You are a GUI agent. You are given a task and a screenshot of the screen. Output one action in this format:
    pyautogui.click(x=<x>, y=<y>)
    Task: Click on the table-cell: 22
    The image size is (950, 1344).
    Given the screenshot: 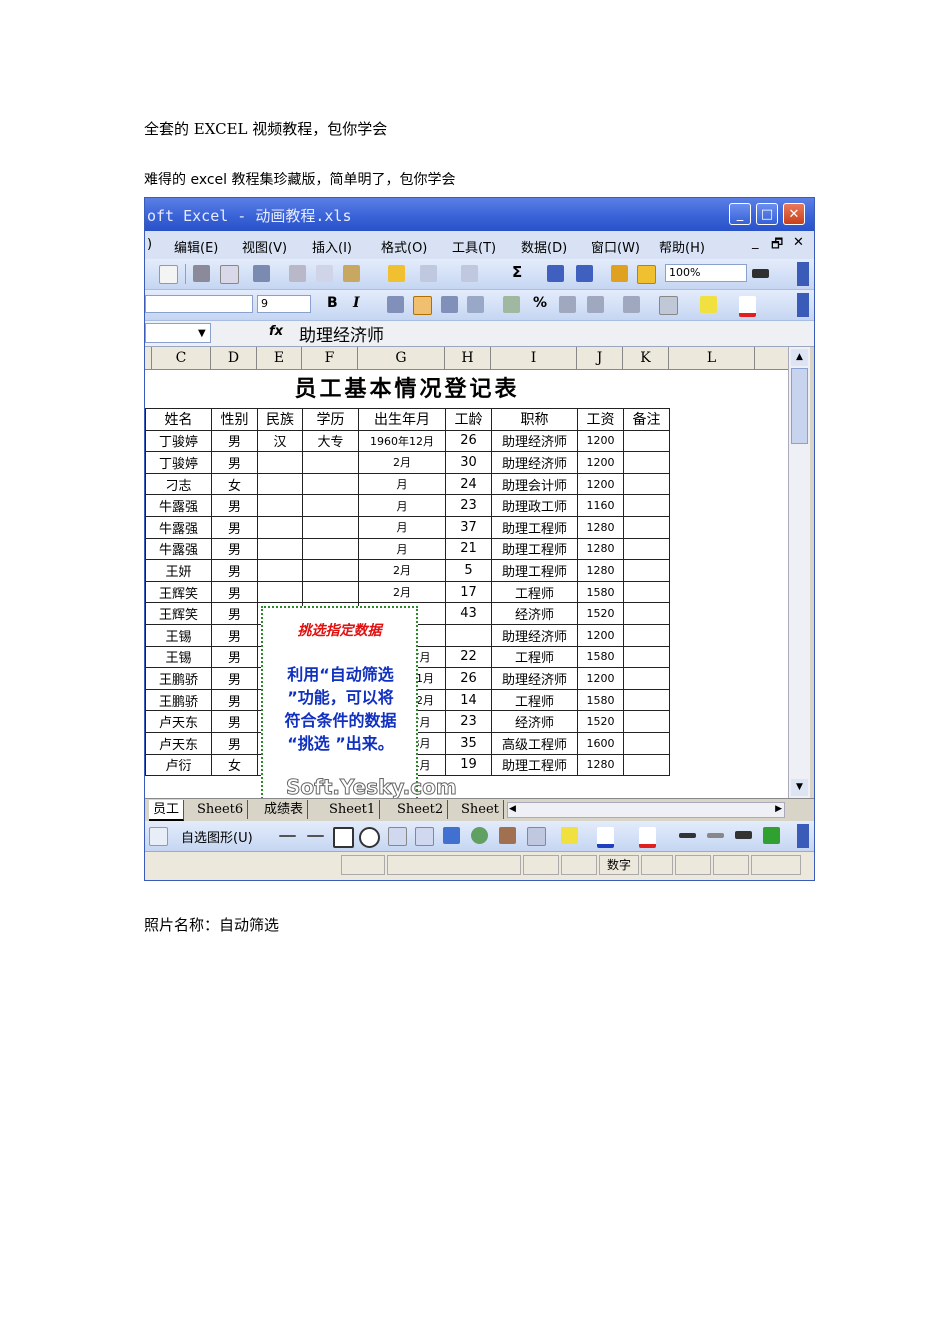 What is the action you would take?
    pyautogui.click(x=468, y=657)
    